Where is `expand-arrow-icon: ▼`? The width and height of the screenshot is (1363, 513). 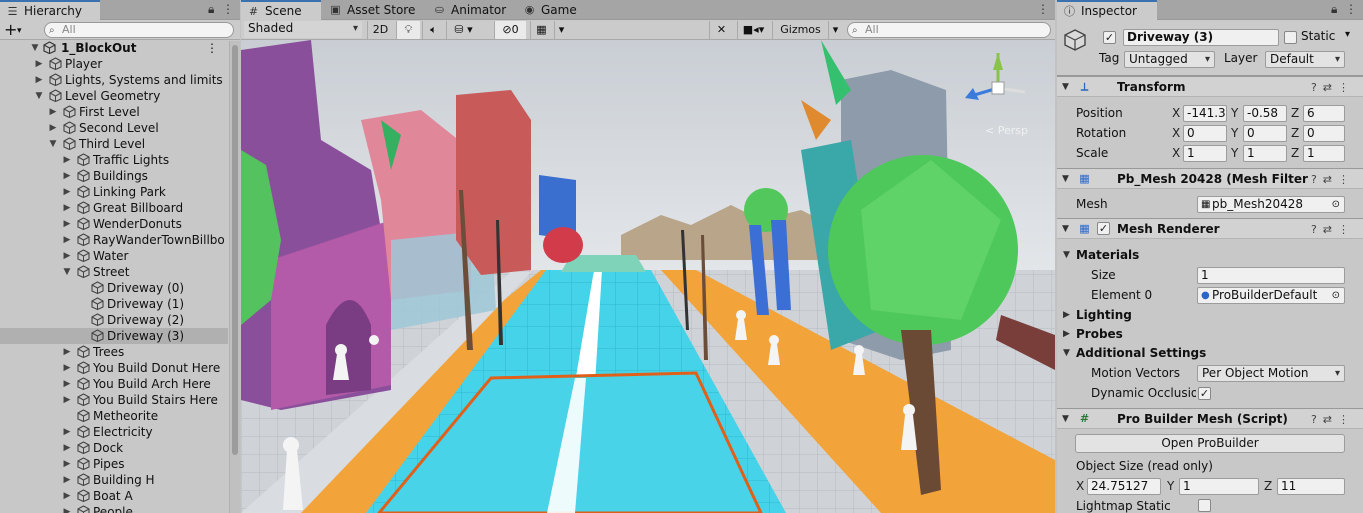
expand-arrow-icon: ▼ is located at coordinates (35, 48).